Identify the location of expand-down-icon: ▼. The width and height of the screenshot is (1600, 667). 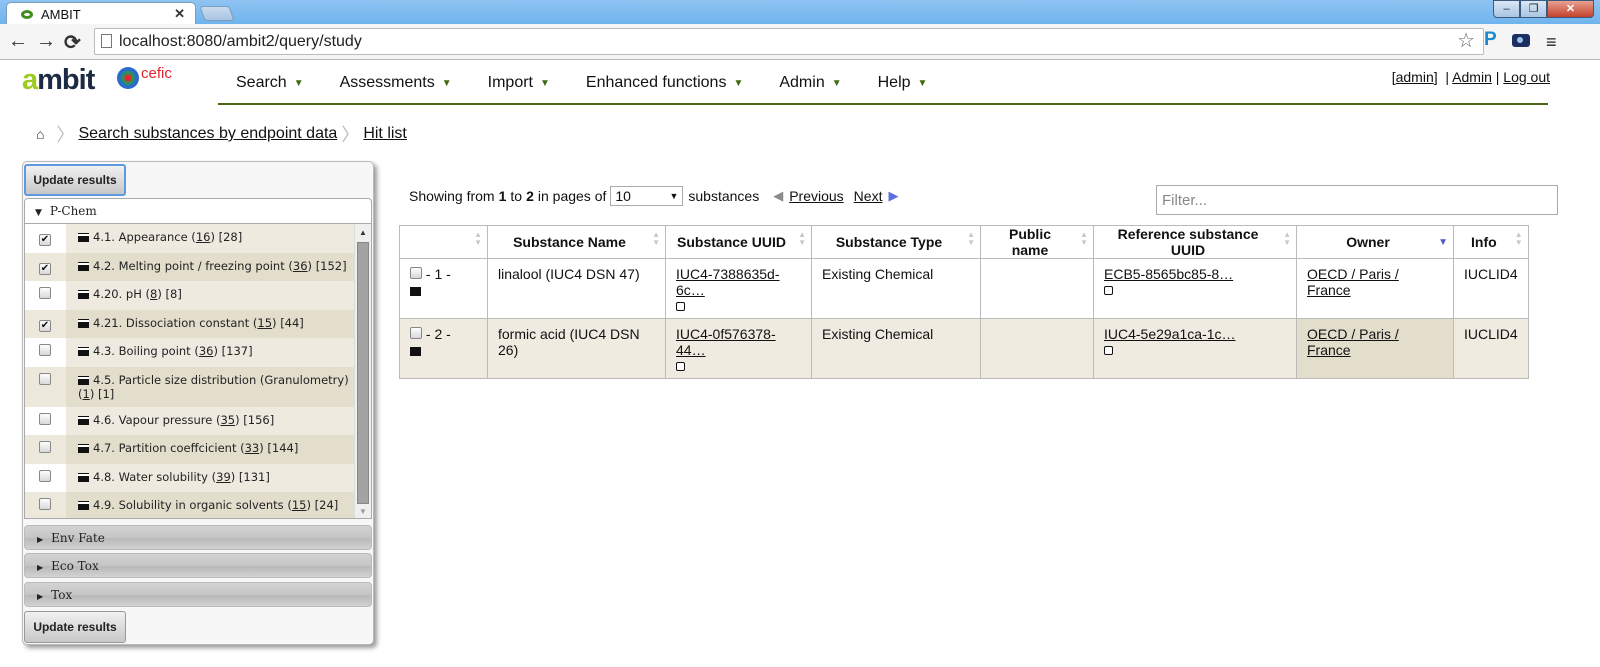
(38, 213).